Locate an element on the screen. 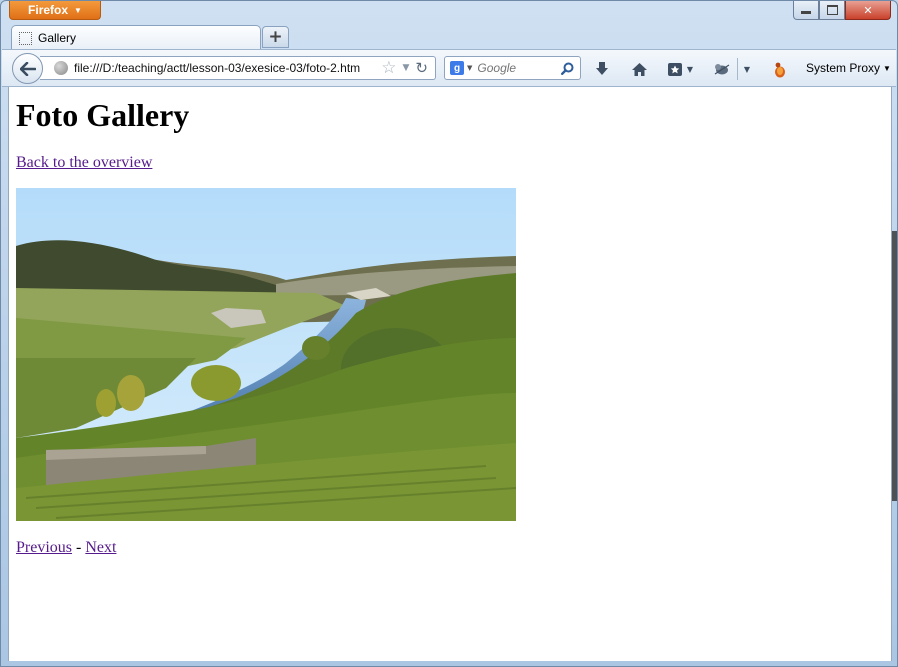  search-icon is located at coordinates (567, 68).